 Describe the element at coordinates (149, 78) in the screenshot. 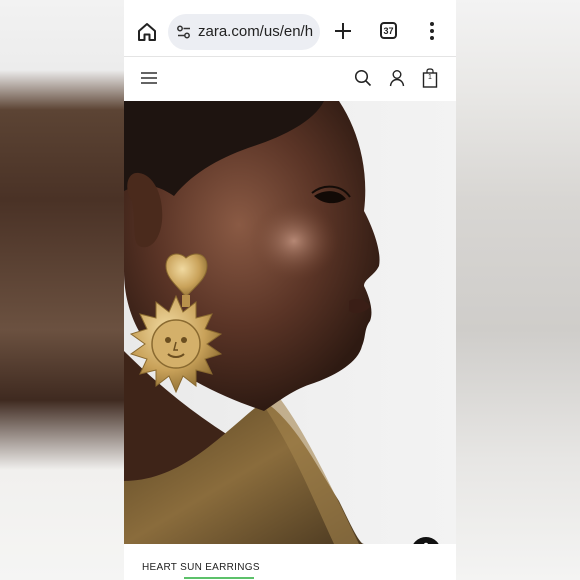

I see `hamburger-icon` at that location.